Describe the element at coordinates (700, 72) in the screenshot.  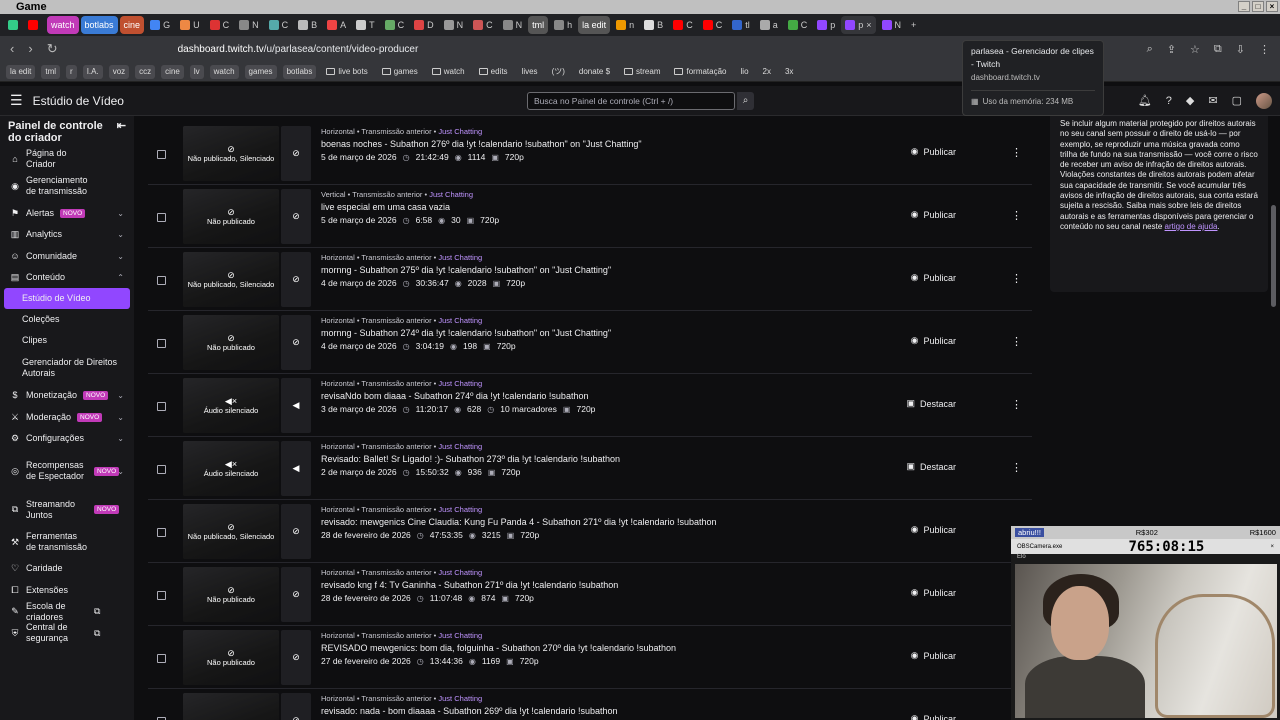
I see `bookmark-item: formatação` at that location.